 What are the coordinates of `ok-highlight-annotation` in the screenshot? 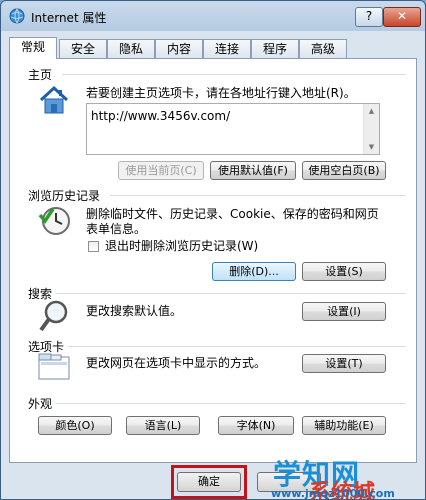 It's located at (209, 482).